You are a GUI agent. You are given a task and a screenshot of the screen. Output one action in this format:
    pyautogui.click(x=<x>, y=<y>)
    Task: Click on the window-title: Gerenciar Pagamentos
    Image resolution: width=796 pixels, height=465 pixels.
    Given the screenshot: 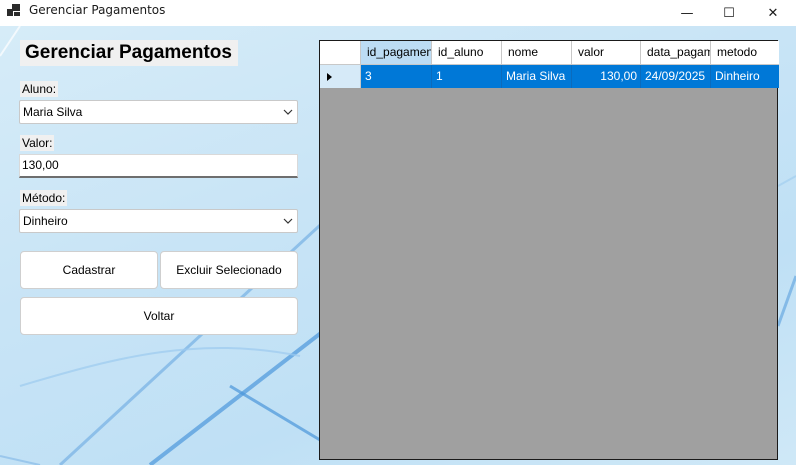 What is the action you would take?
    pyautogui.click(x=97, y=10)
    